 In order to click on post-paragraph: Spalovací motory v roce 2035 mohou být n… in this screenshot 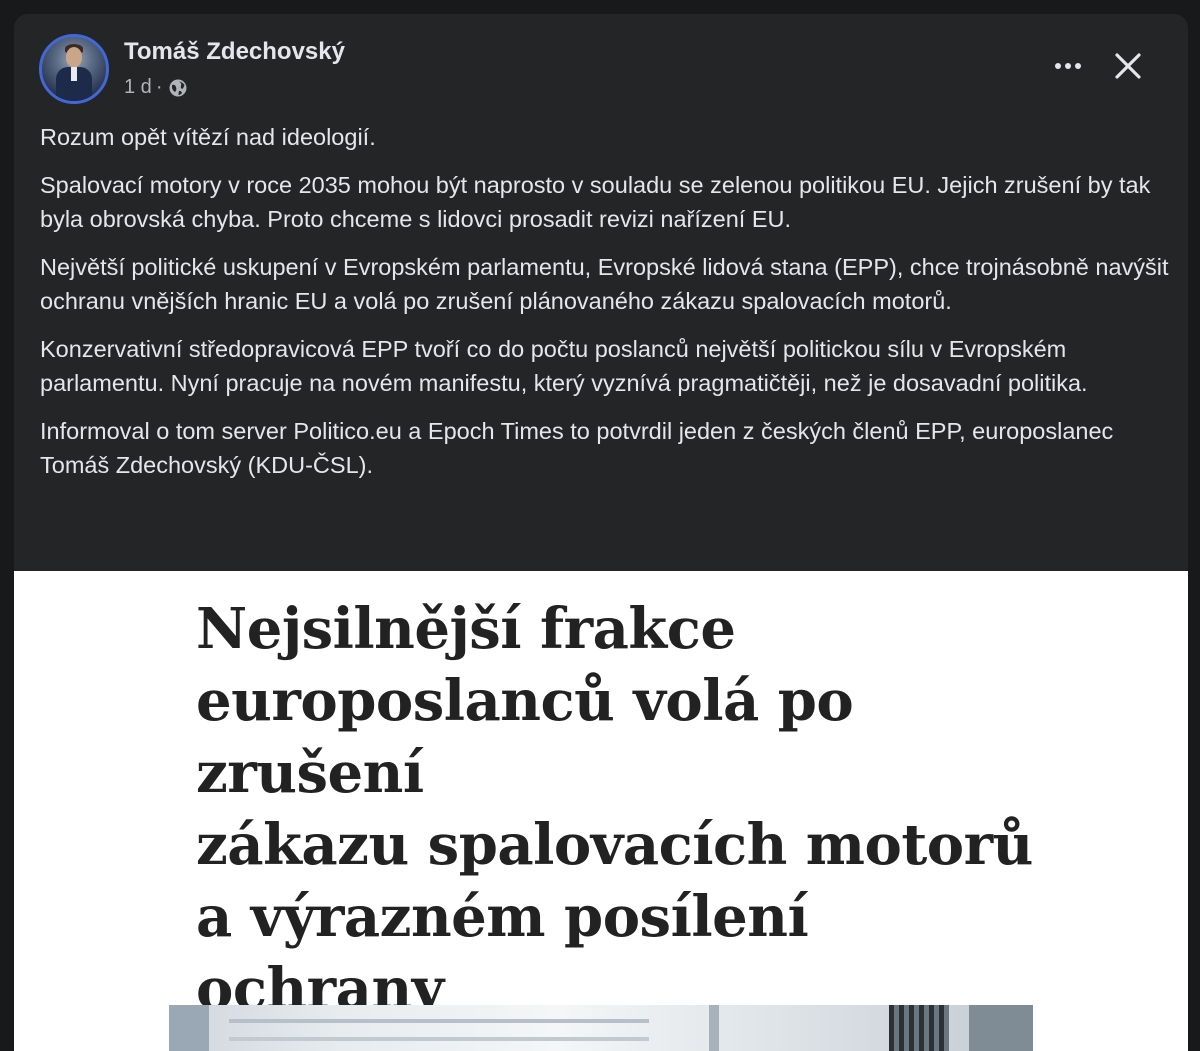, I will do `click(595, 202)`.